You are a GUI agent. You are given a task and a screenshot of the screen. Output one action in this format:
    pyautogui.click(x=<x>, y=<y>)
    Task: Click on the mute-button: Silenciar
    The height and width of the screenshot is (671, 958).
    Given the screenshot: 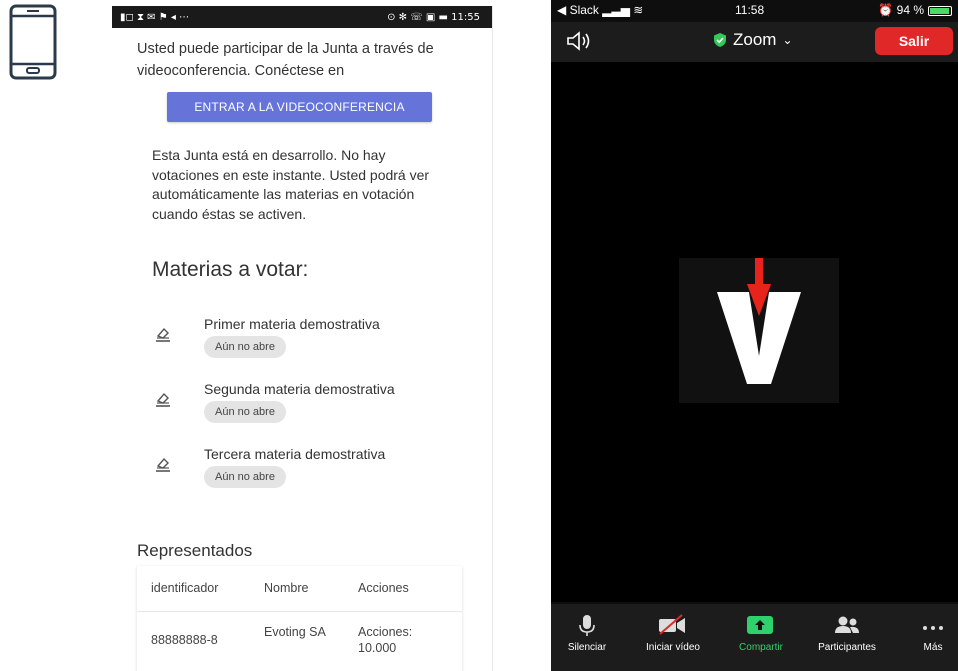 What is the action you would take?
    pyautogui.click(x=589, y=637)
    